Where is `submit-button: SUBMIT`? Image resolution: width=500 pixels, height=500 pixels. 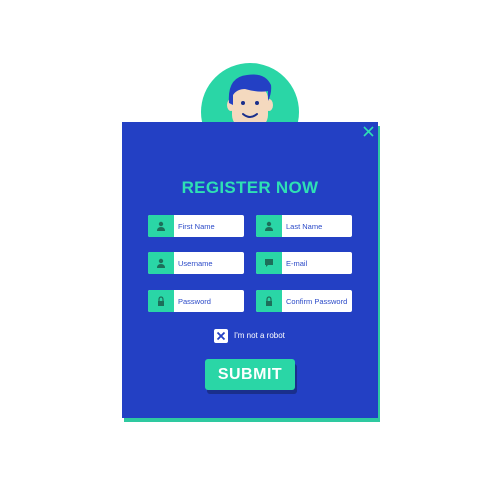
submit-button: SUBMIT is located at coordinates (250, 374).